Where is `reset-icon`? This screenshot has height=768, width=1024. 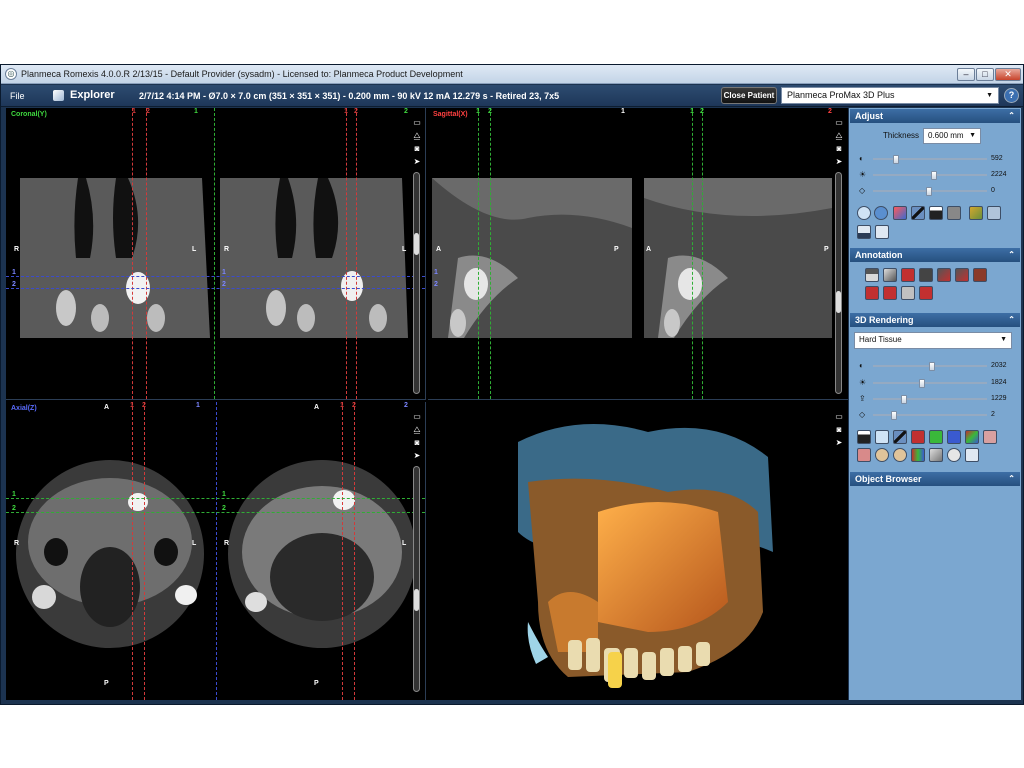 reset-icon is located at coordinates (994, 213).